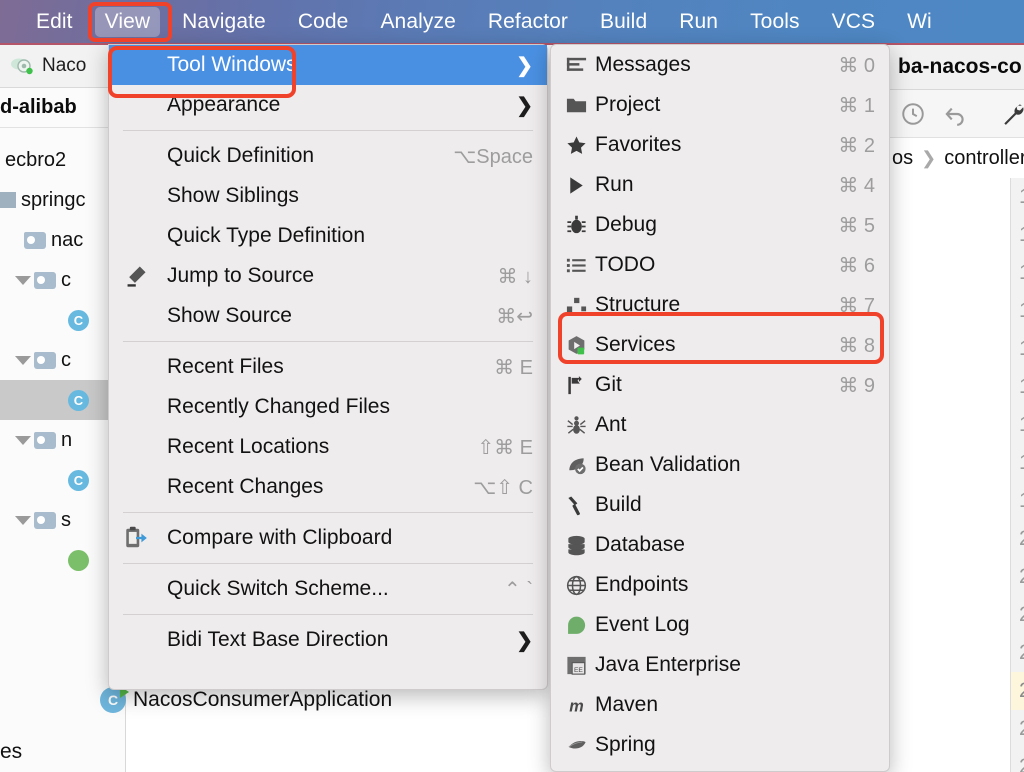 The width and height of the screenshot is (1024, 772). I want to click on java-ee-icon: EE, so click(580, 665).